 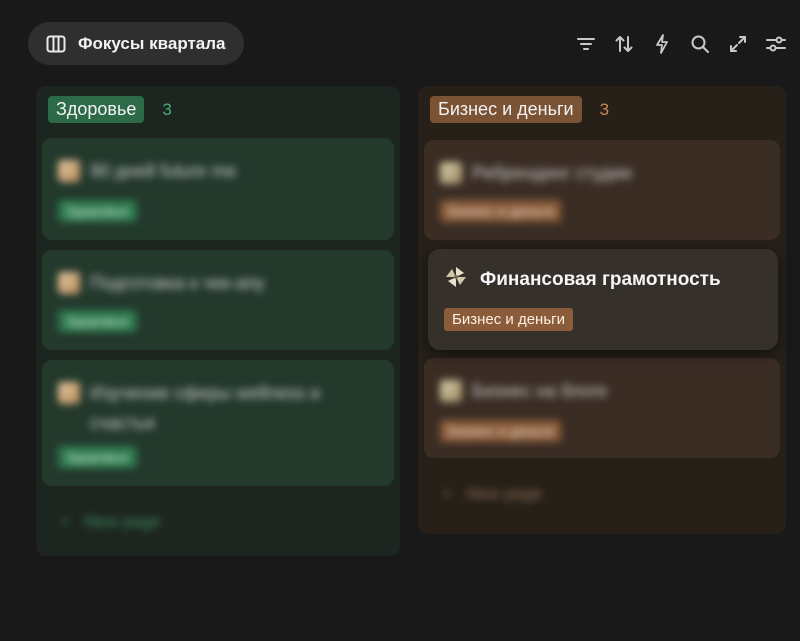 What do you see at coordinates (96, 109) in the screenshot?
I see `column-label: Здоровье` at bounding box center [96, 109].